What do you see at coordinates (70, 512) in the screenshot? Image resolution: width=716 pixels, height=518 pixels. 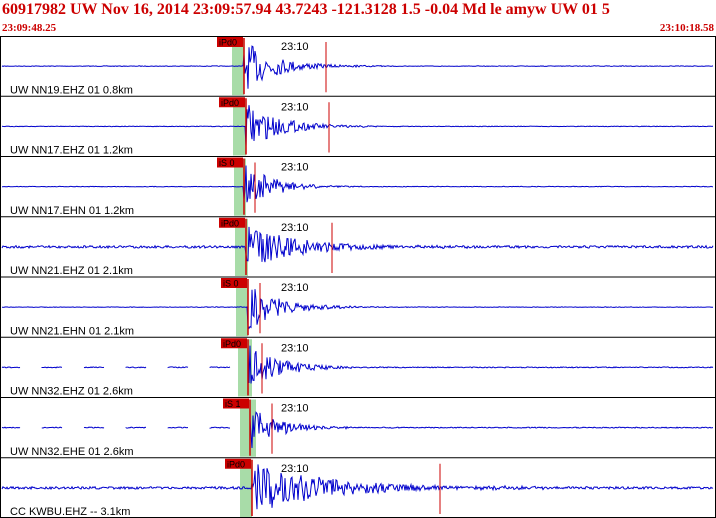 I see `station-label: CC KWBU.EHZ -- 3.1km` at bounding box center [70, 512].